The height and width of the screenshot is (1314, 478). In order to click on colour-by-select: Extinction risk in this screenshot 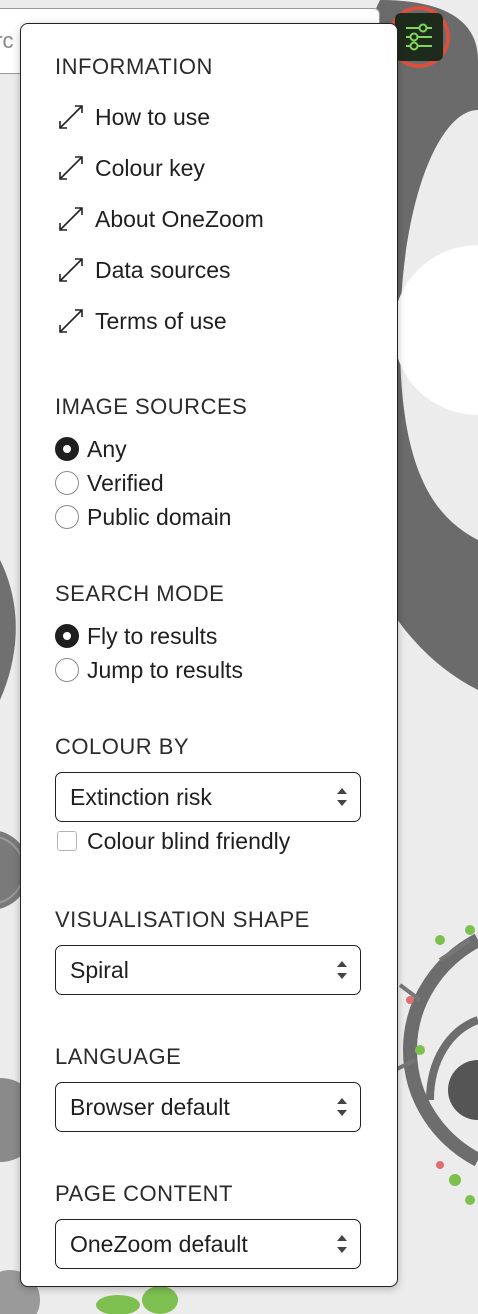, I will do `click(208, 797)`.